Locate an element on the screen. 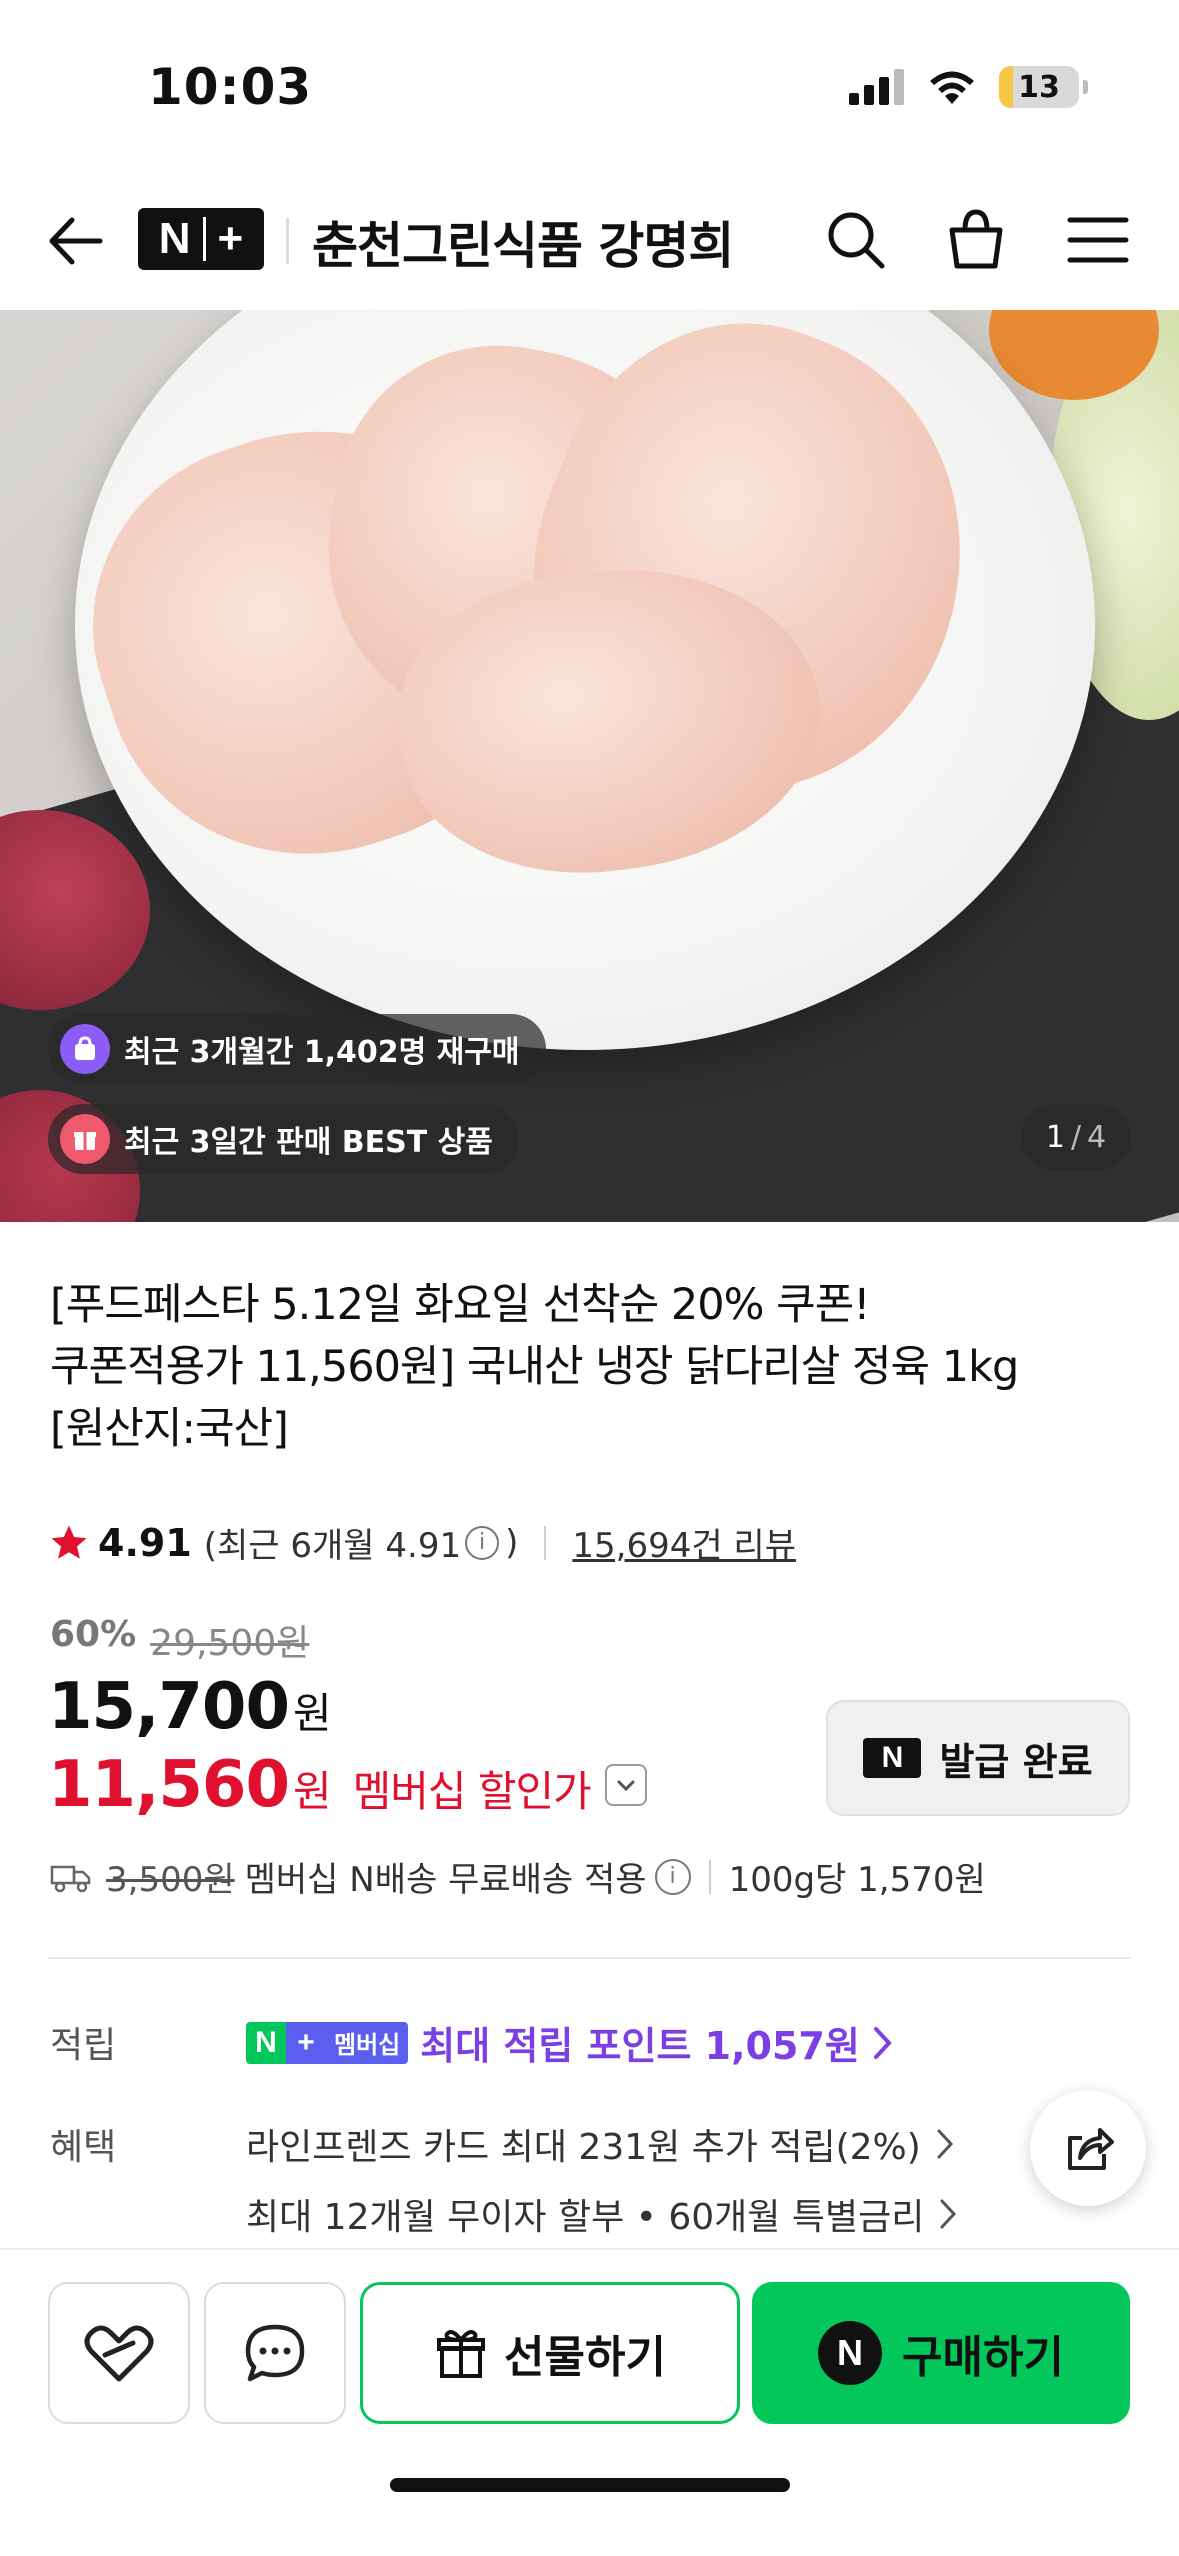 The height and width of the screenshot is (2556, 1179). installment-text: 최대 12개월 무이자 할부 • 60개월 특별금리 is located at coordinates (585, 2217).